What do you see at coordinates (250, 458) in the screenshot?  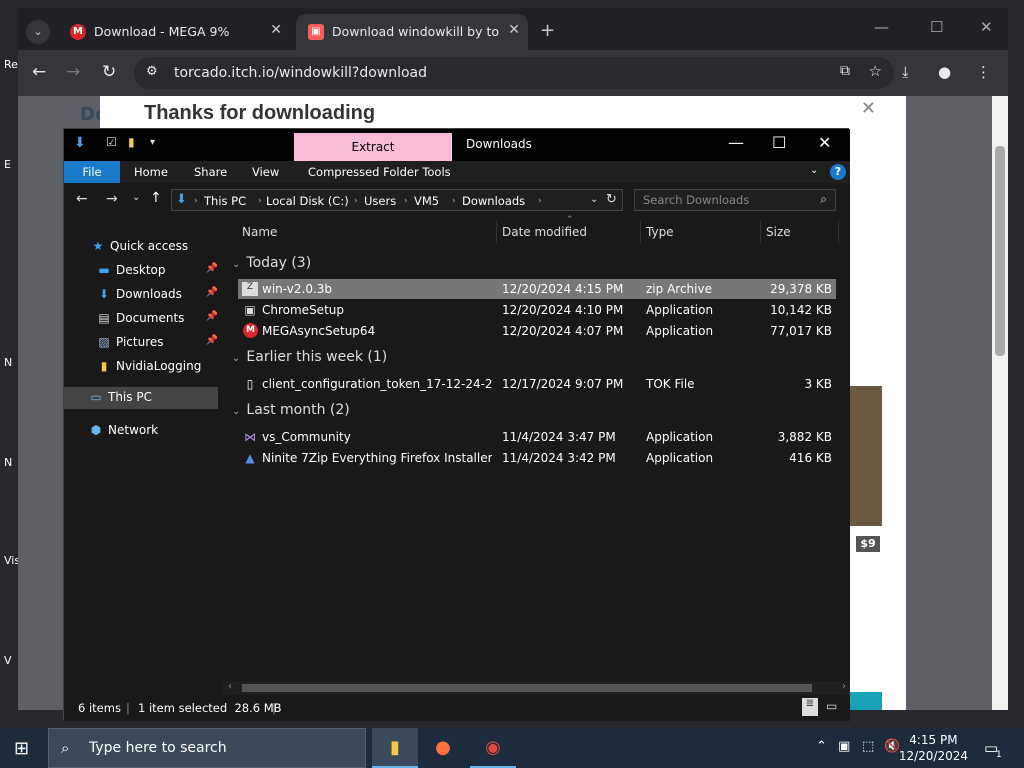 I see `ninite-icon: ▲` at bounding box center [250, 458].